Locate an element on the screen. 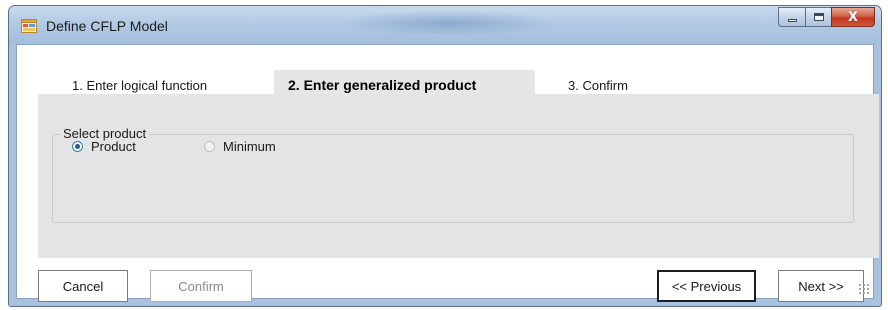  minimize-button is located at coordinates (791, 17).